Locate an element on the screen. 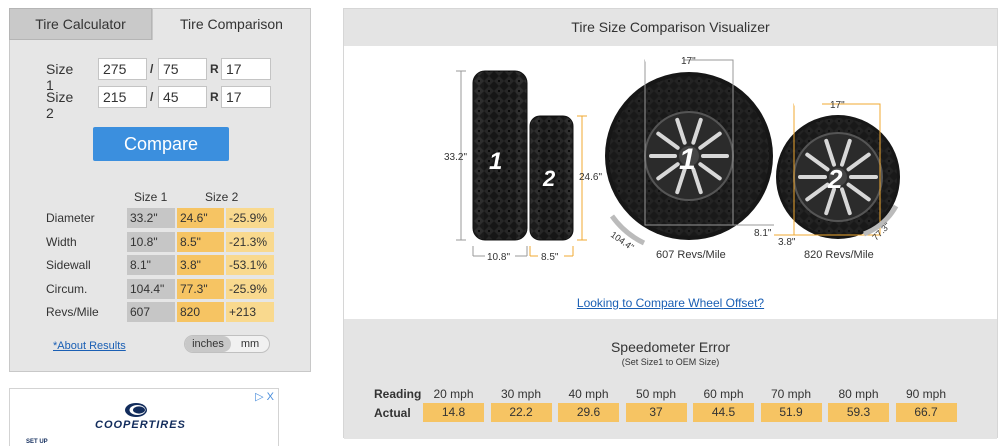  actual-value: 37 is located at coordinates (656, 412).